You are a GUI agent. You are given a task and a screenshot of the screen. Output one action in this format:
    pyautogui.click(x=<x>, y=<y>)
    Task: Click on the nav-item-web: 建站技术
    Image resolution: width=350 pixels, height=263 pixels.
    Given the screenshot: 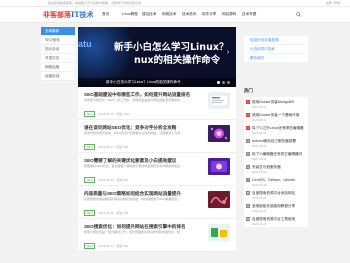 What is the action you would take?
    pyautogui.click(x=152, y=14)
    